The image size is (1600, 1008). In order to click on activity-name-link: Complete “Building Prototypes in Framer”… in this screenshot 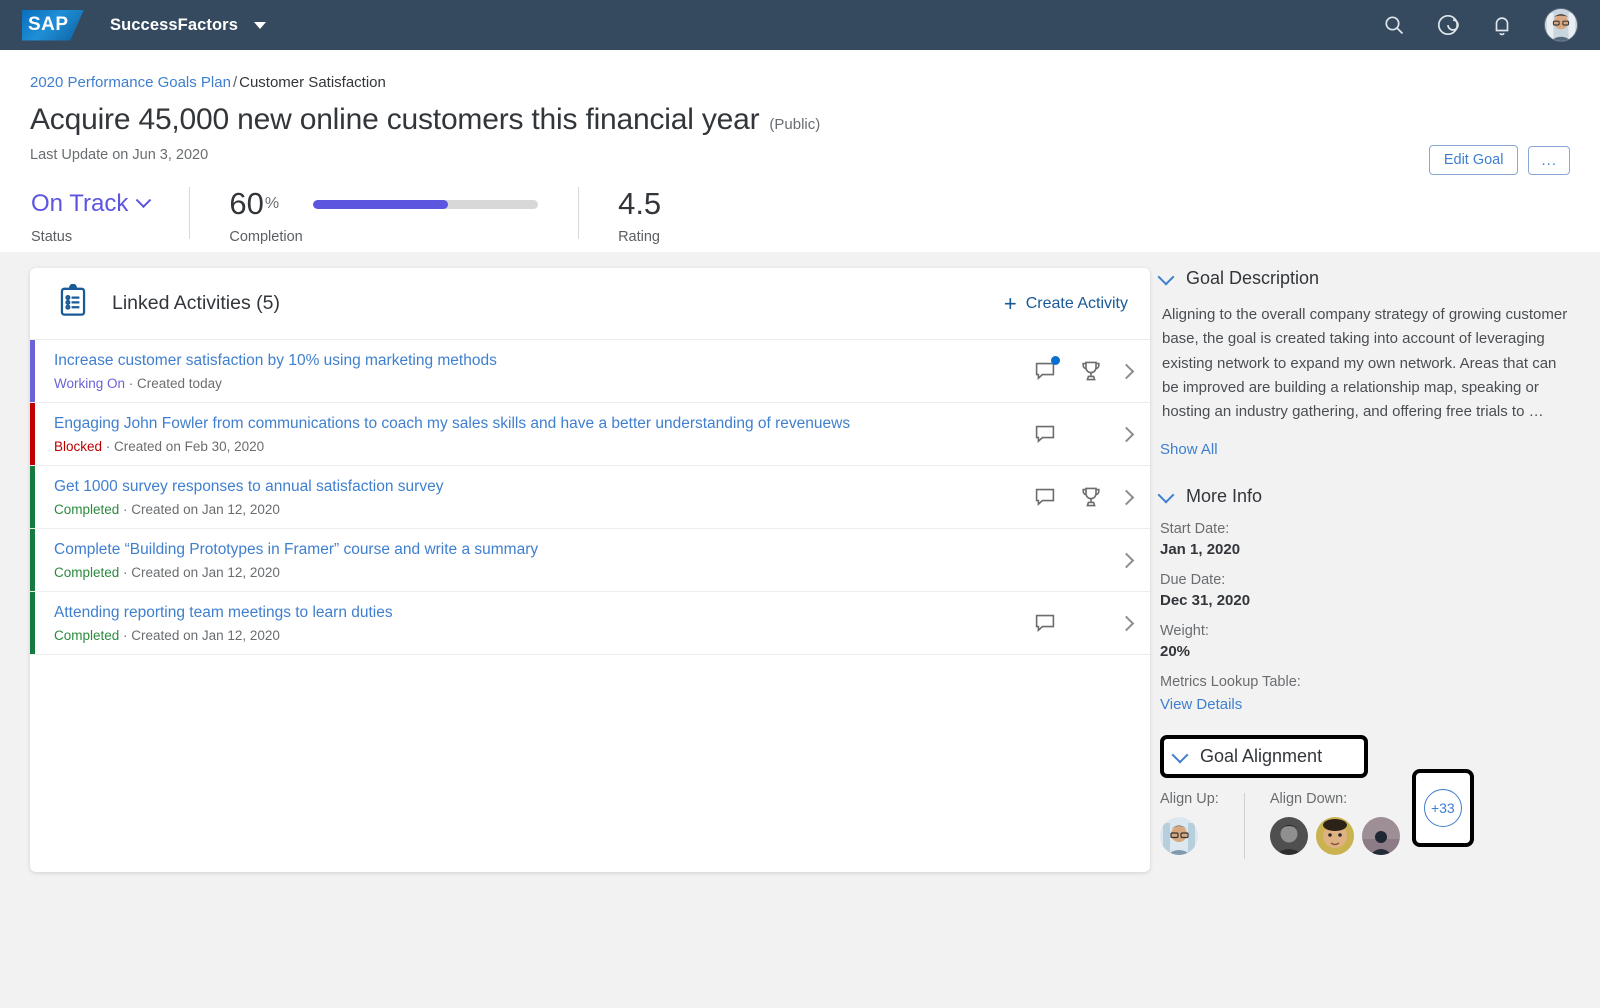, I will do `click(543, 549)`.